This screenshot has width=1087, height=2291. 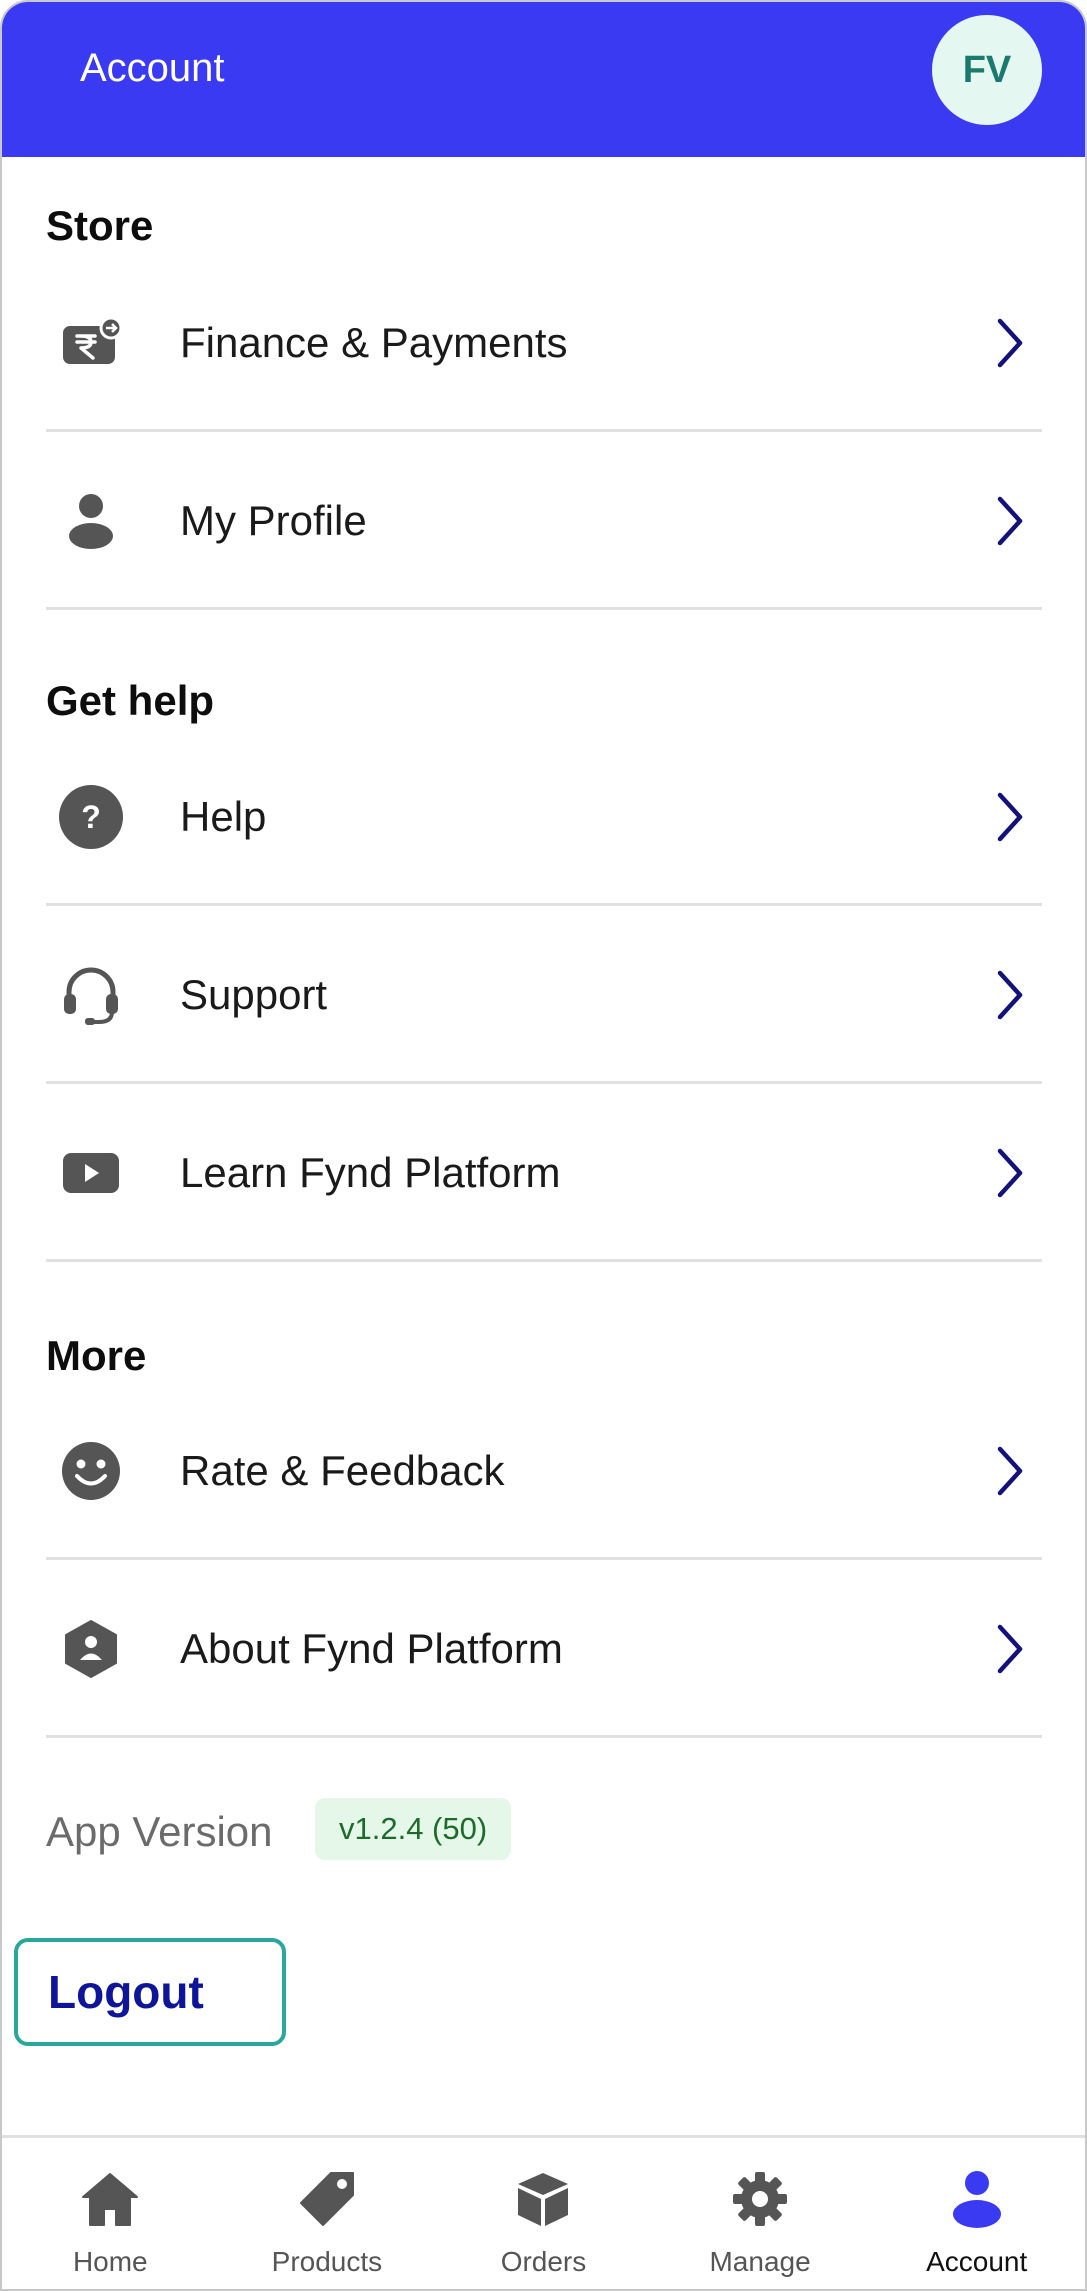 I want to click on page-title: Account, so click(x=152, y=68).